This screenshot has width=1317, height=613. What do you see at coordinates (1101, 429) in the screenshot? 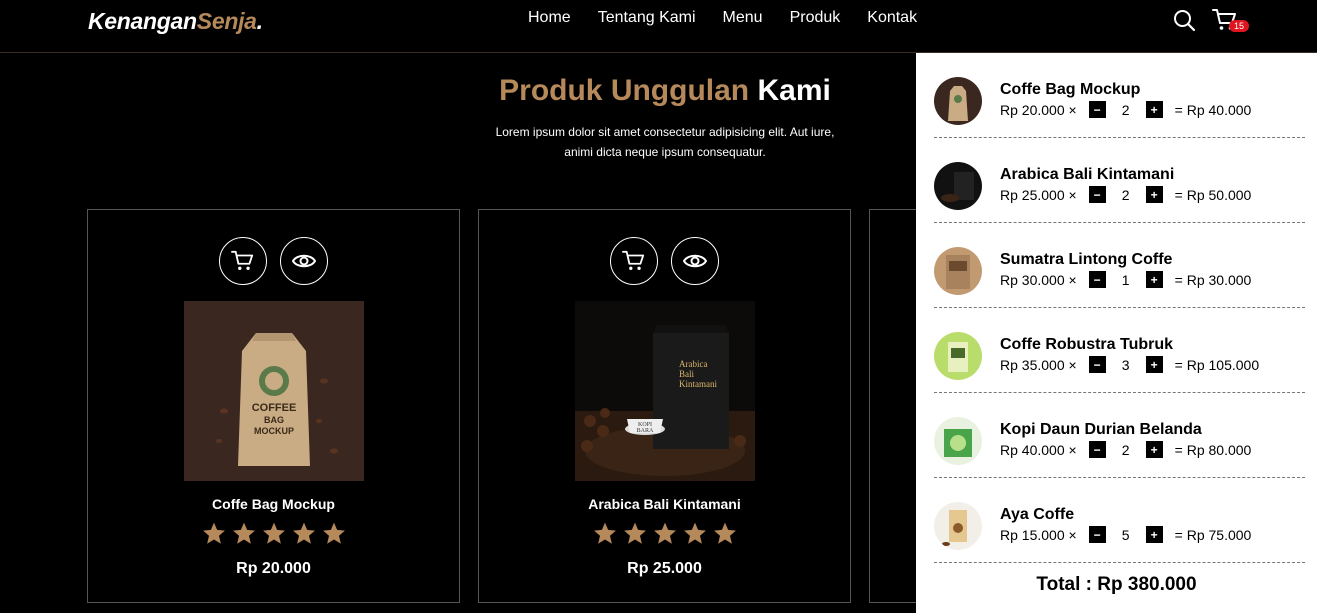
I see `cart-item-name: Kopi Daun Durian Belanda` at bounding box center [1101, 429].